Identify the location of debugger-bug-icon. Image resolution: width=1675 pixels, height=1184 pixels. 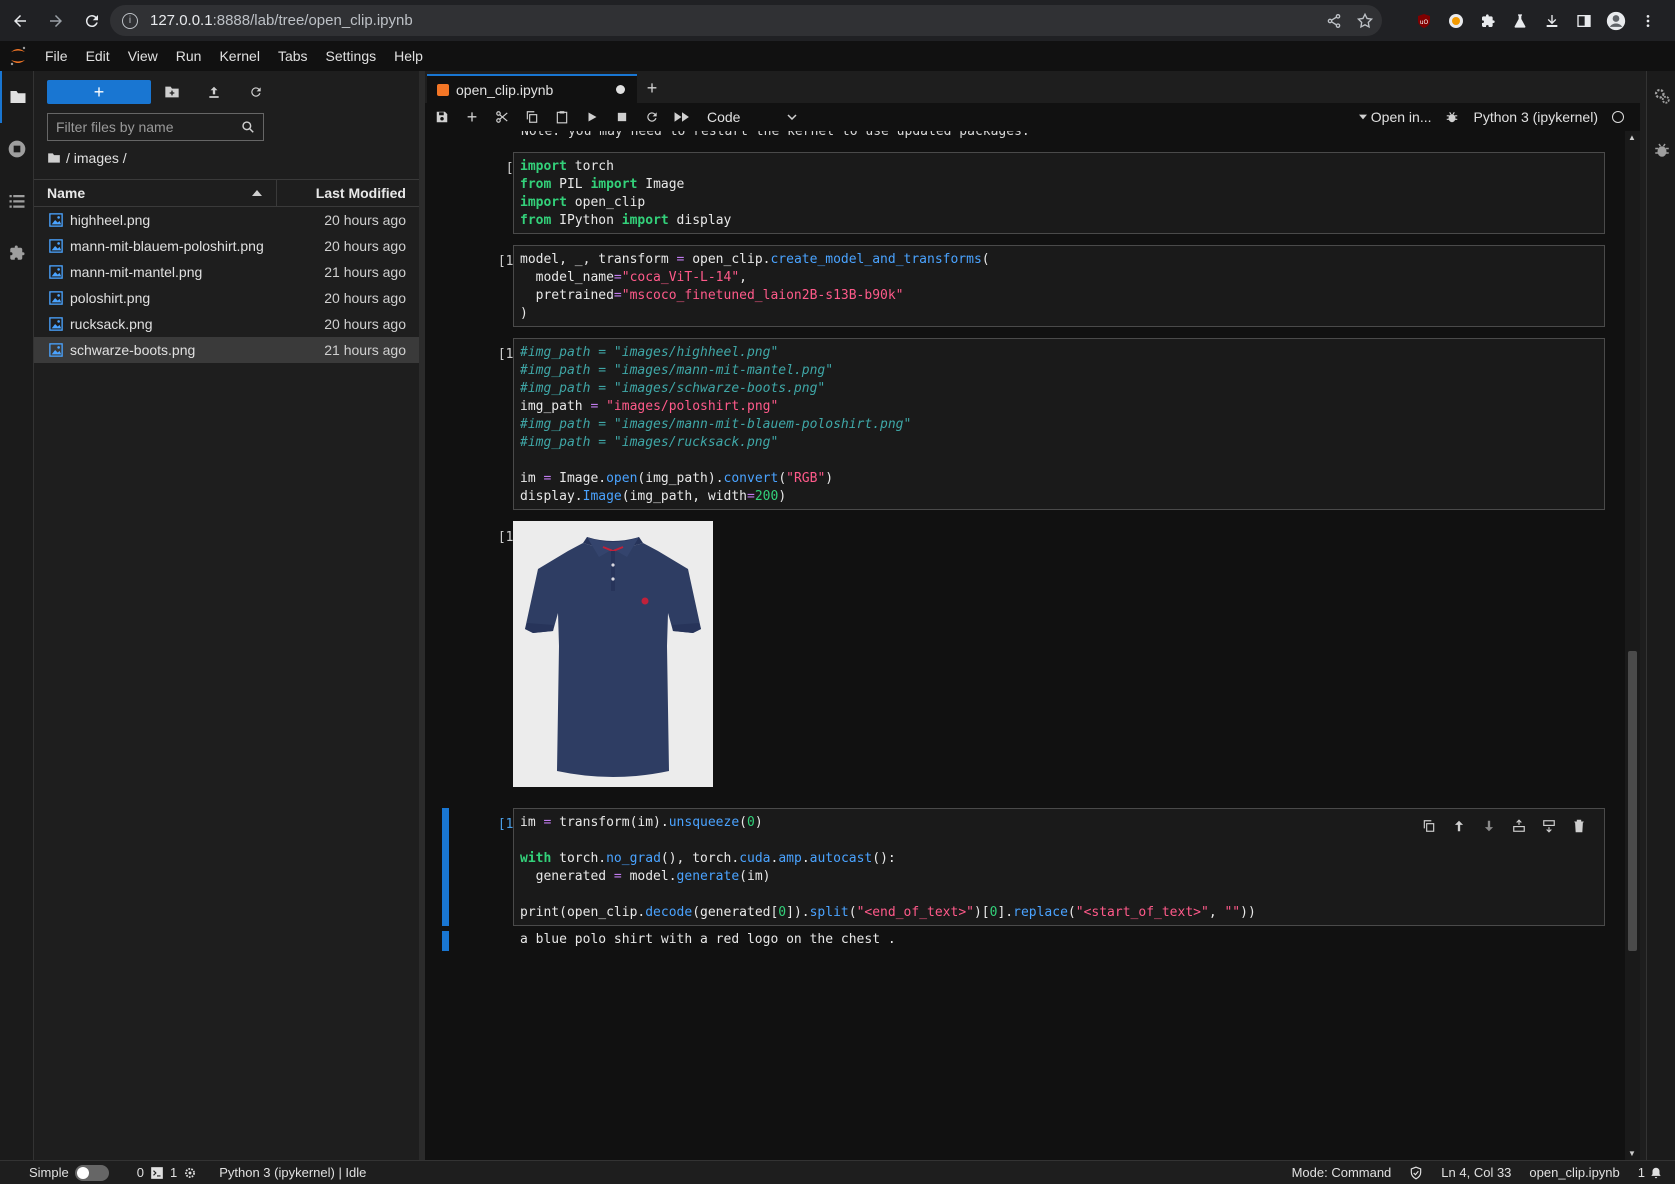
(1452, 117).